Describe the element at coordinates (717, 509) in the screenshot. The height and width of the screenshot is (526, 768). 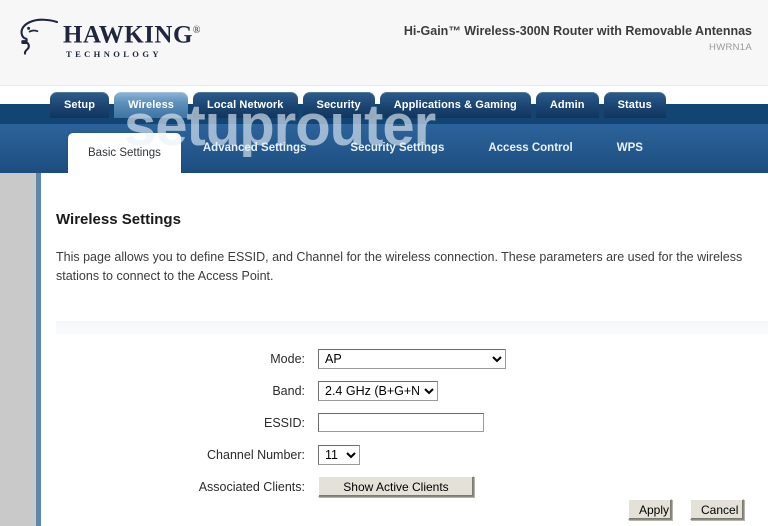
I see `cancel-button: Cancel` at that location.